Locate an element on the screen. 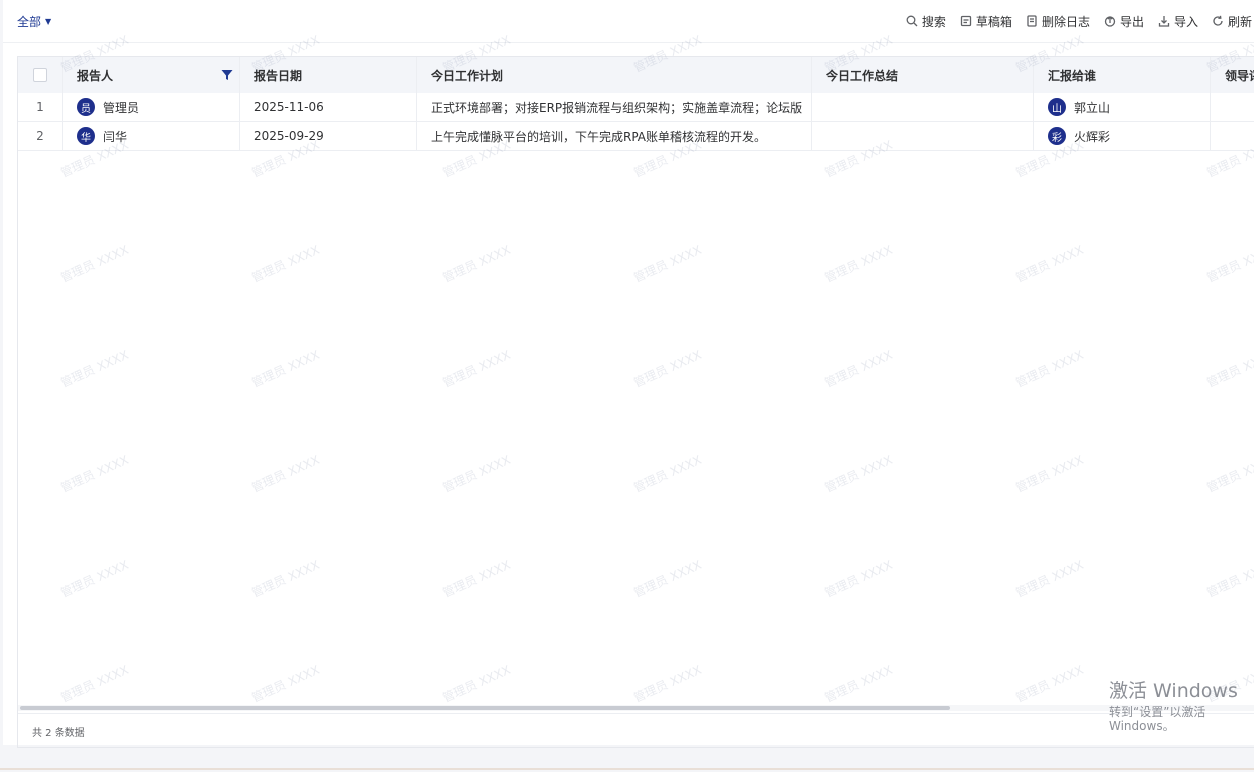 Image resolution: width=1254 pixels, height=772 pixels. caret-down-icon: ▼ is located at coordinates (48, 21).